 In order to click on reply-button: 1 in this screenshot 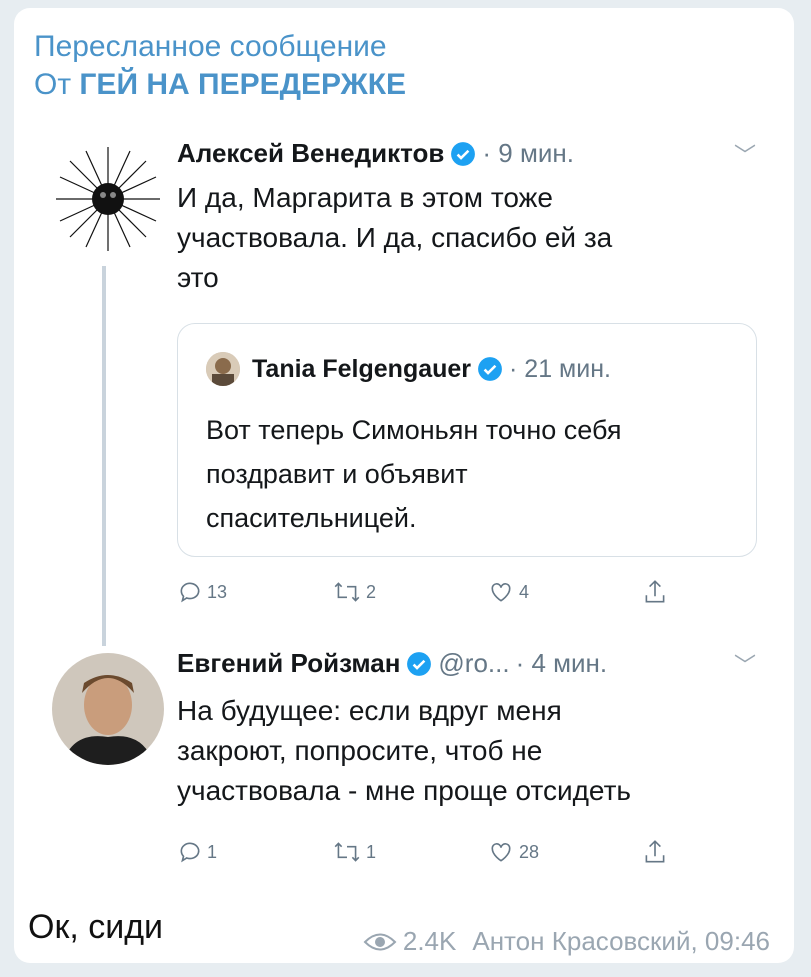, I will do `click(254, 852)`.